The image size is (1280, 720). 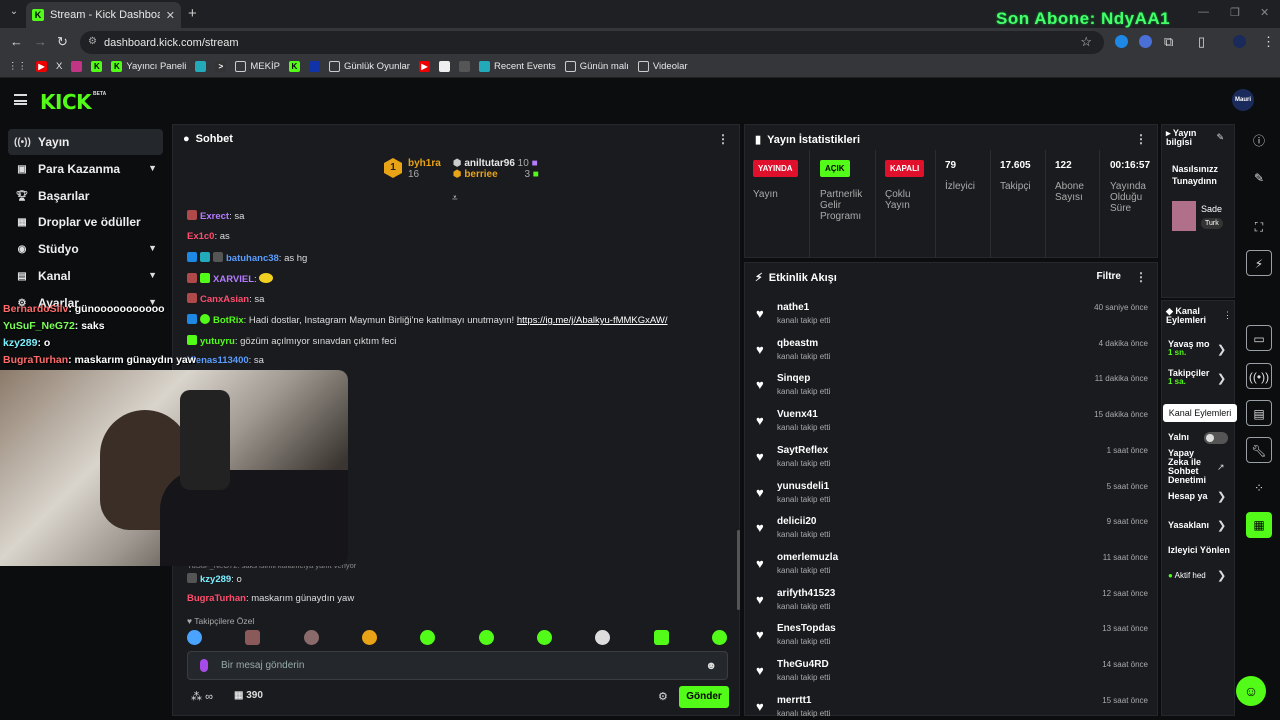 What do you see at coordinates (20, 99) in the screenshot?
I see `hamburger-menu-icon` at bounding box center [20, 99].